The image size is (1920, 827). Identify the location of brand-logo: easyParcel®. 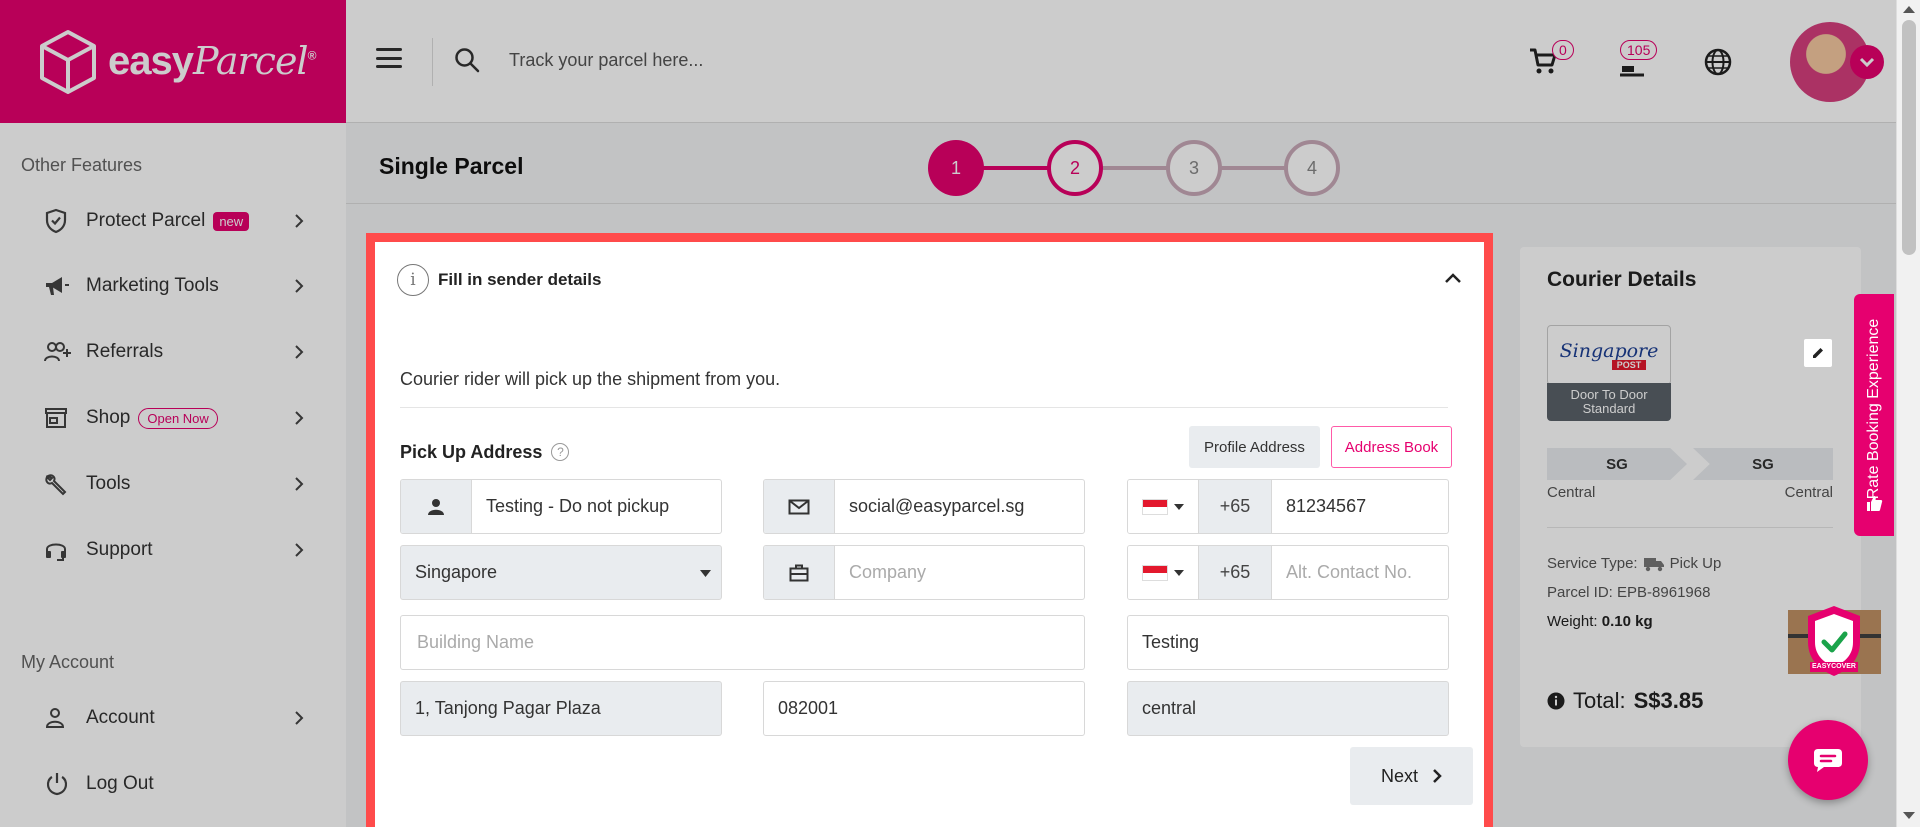
(173, 61).